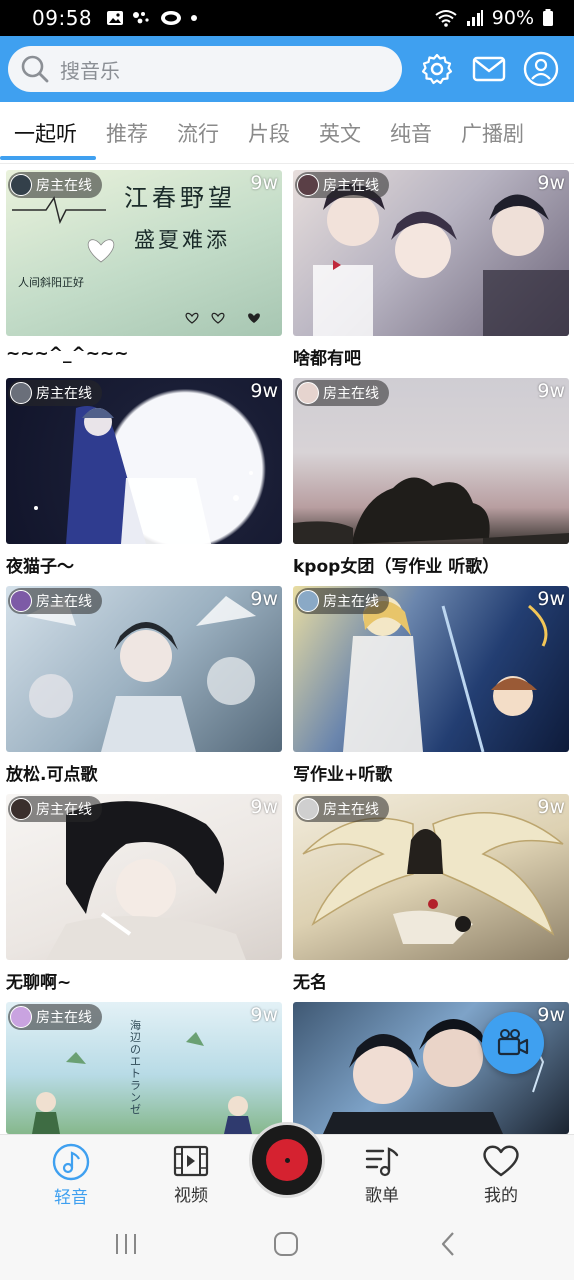  I want to click on tab-instrumental: 纯音, so click(411, 133).